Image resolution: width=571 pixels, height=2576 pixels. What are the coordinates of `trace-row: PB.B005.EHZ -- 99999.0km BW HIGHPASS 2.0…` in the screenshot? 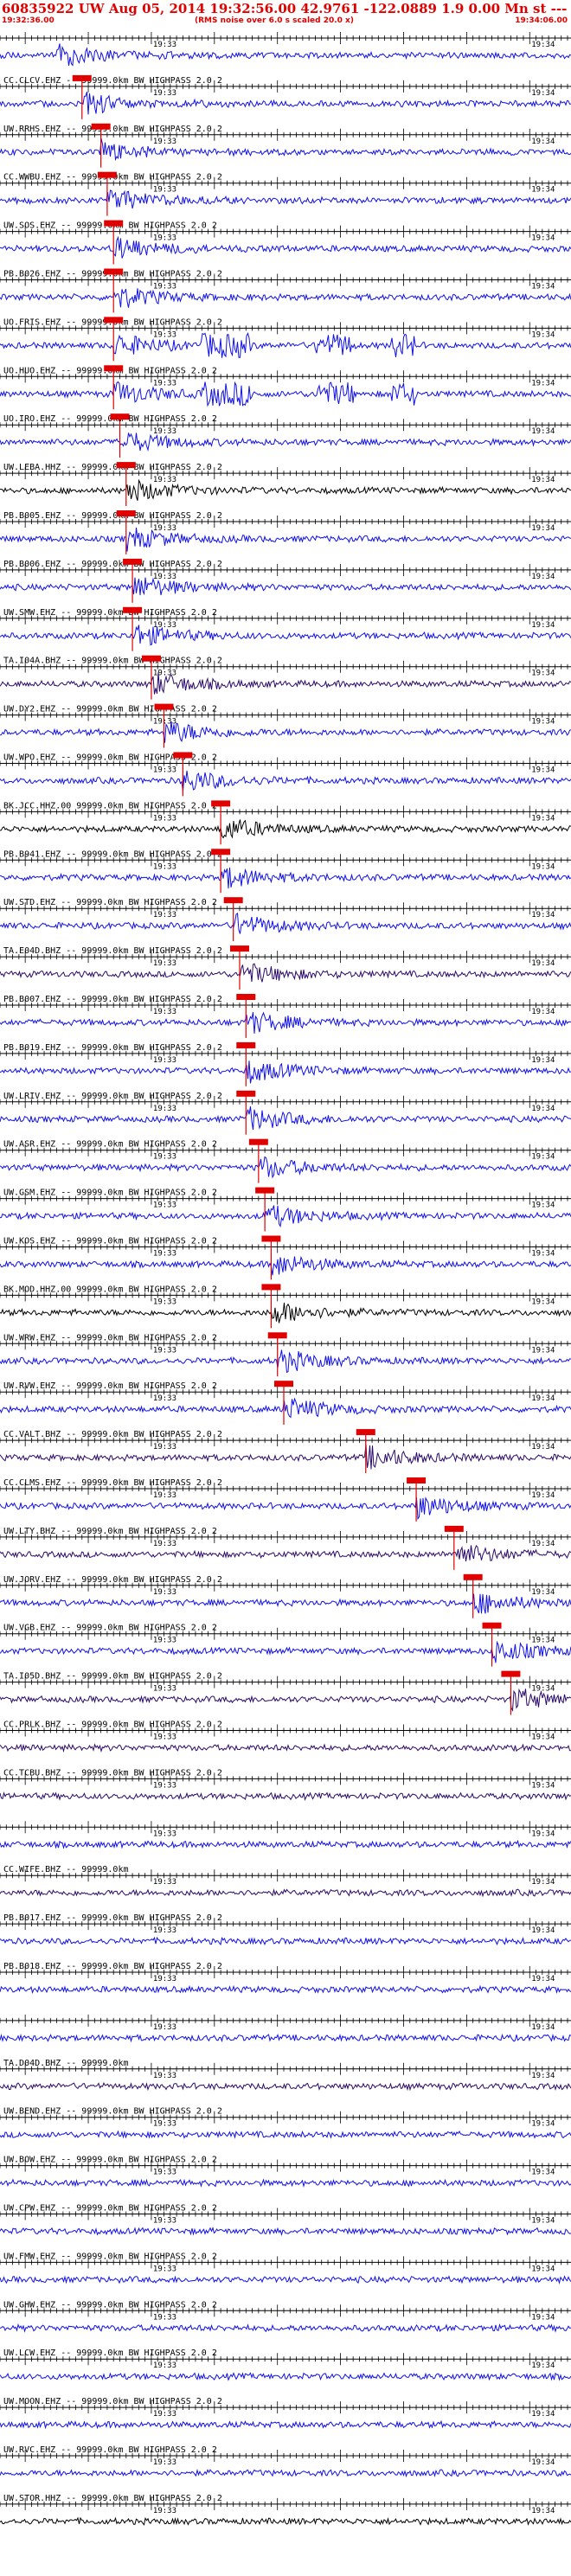 It's located at (285, 532).